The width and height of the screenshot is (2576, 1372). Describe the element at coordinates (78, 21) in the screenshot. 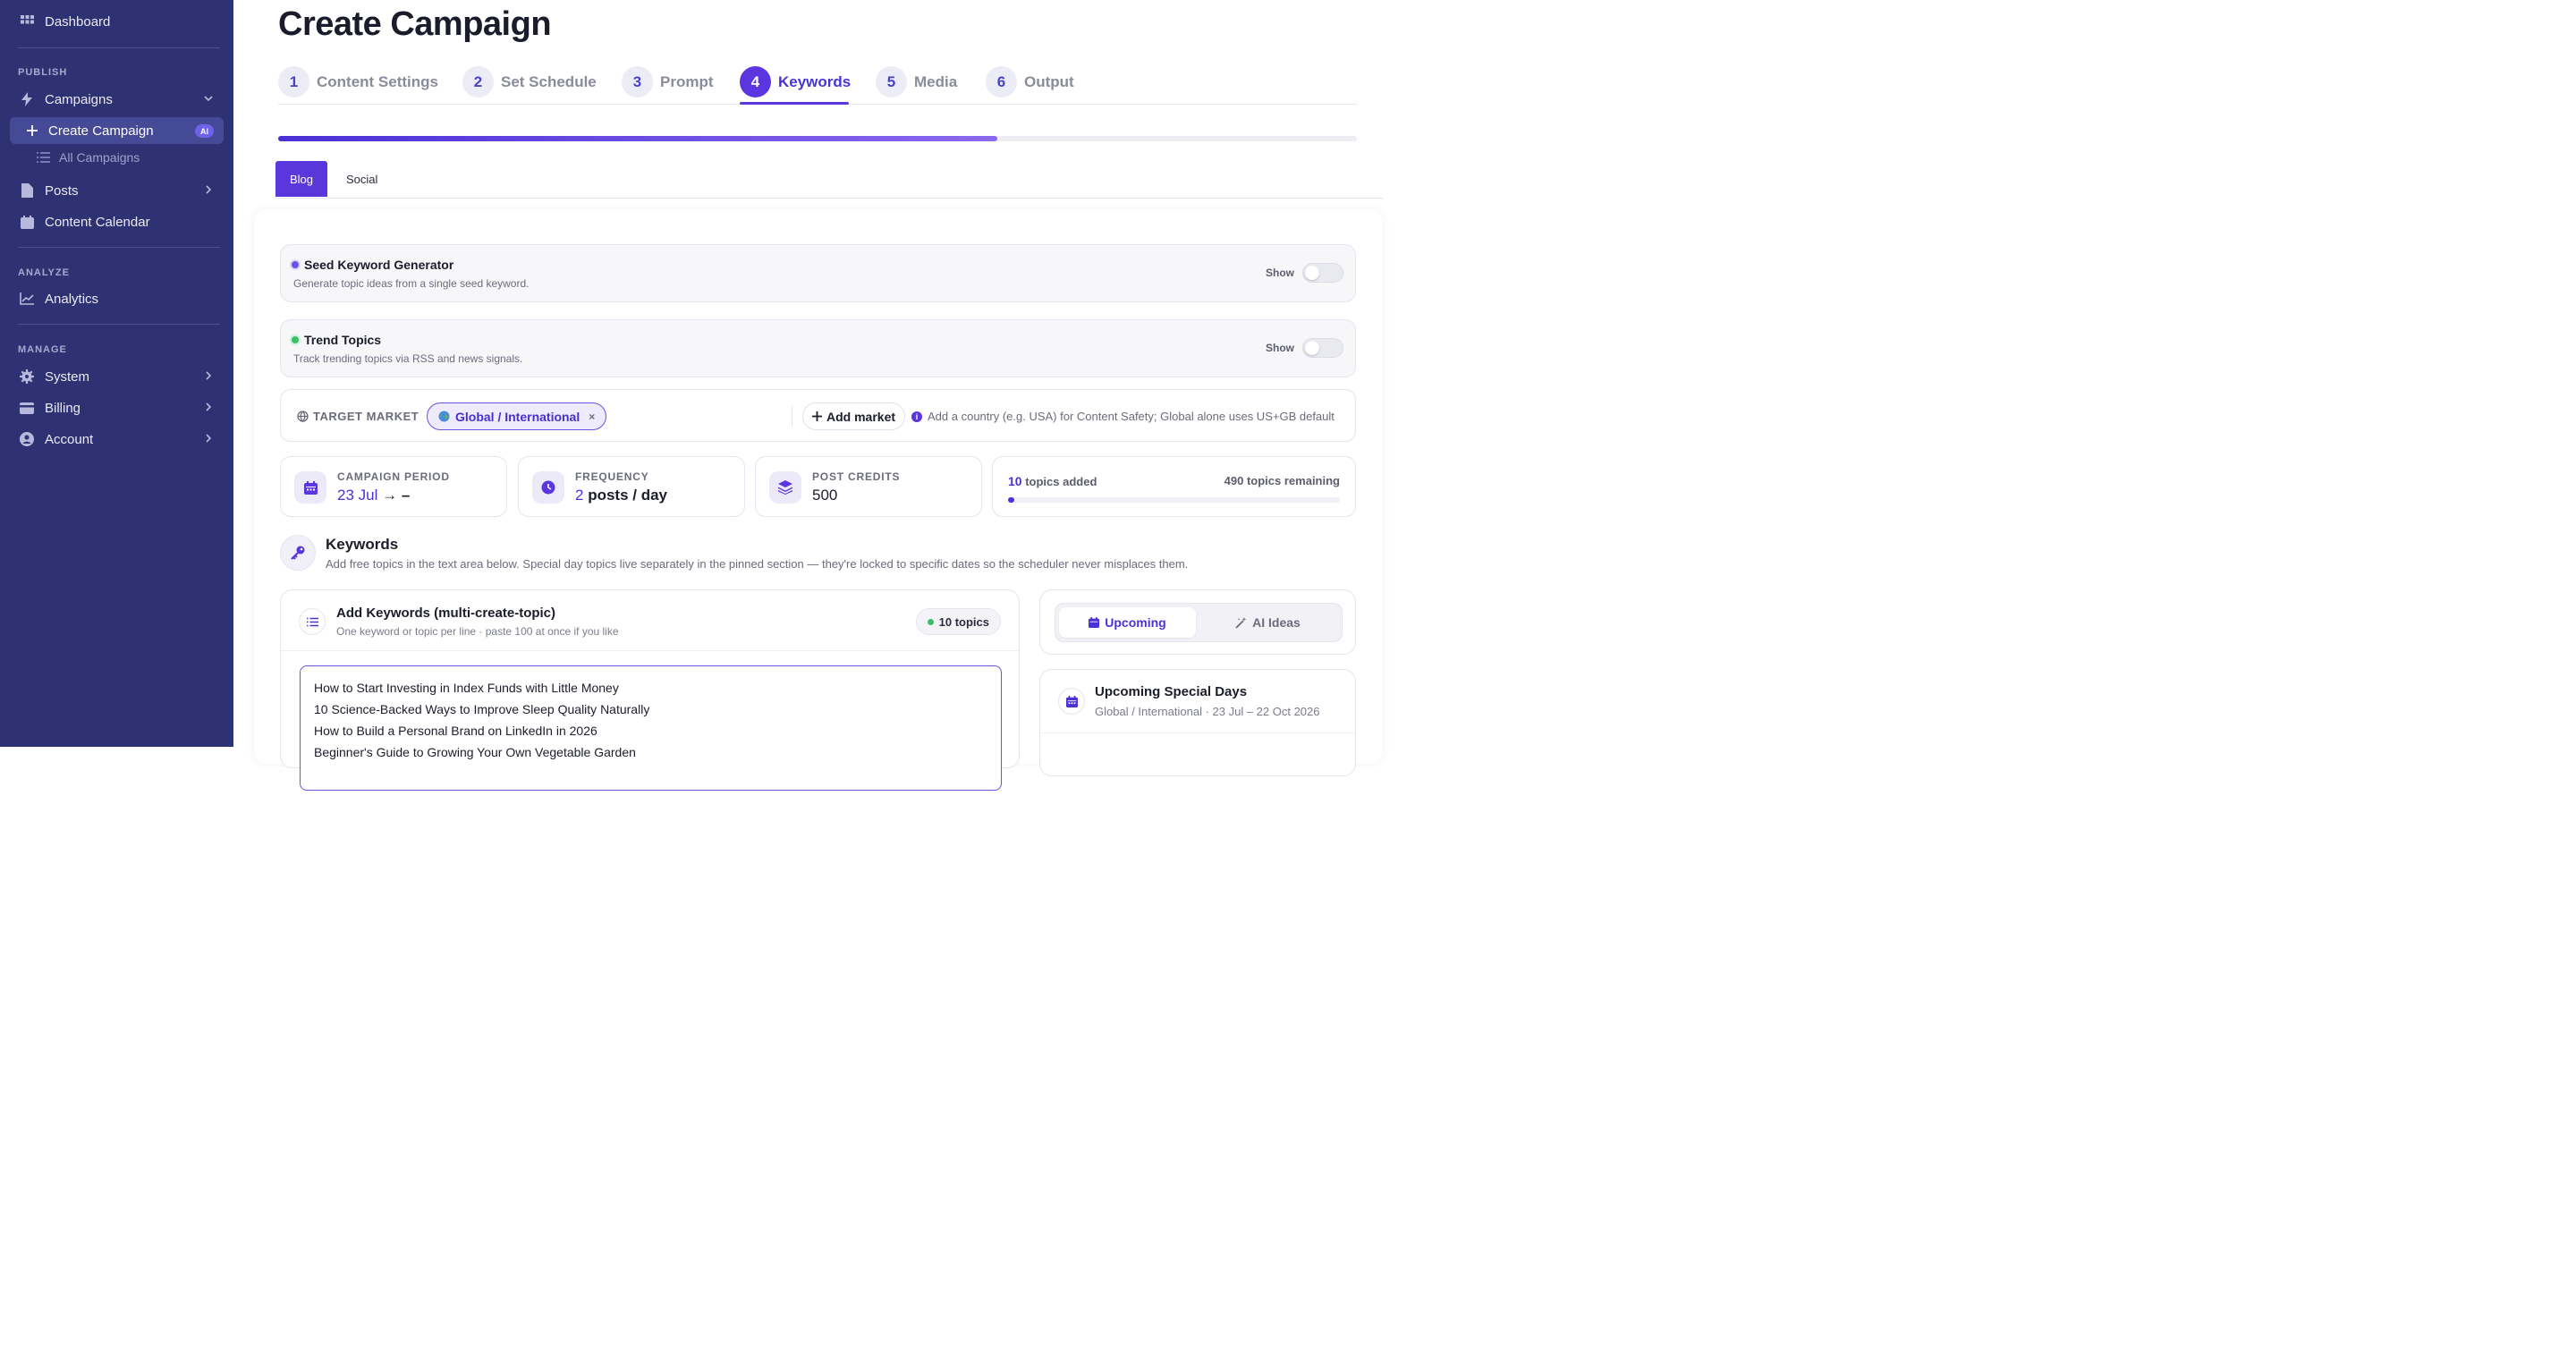

I see `sidebar-item-label: Dashboard` at that location.